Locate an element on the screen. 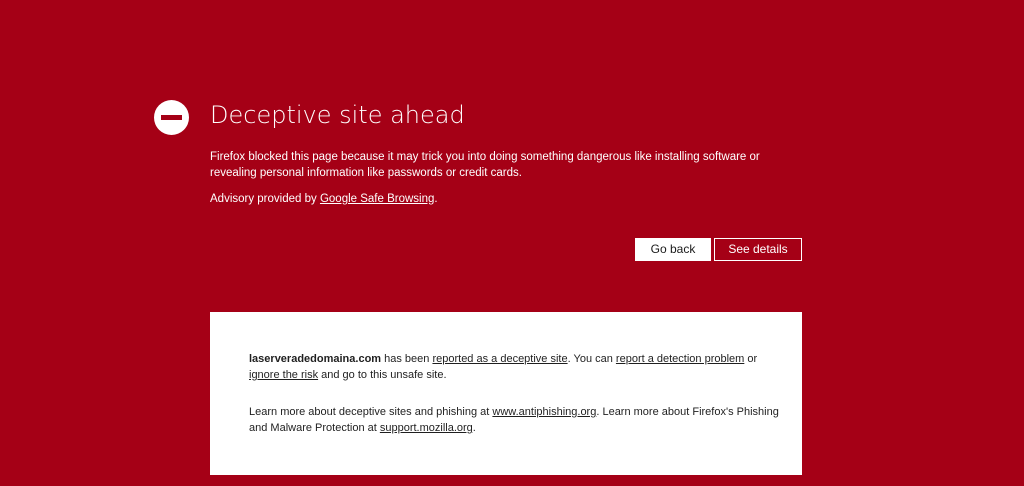 The width and height of the screenshot is (1024, 486). support-mozilla-link: support.mozilla.org is located at coordinates (426, 428).